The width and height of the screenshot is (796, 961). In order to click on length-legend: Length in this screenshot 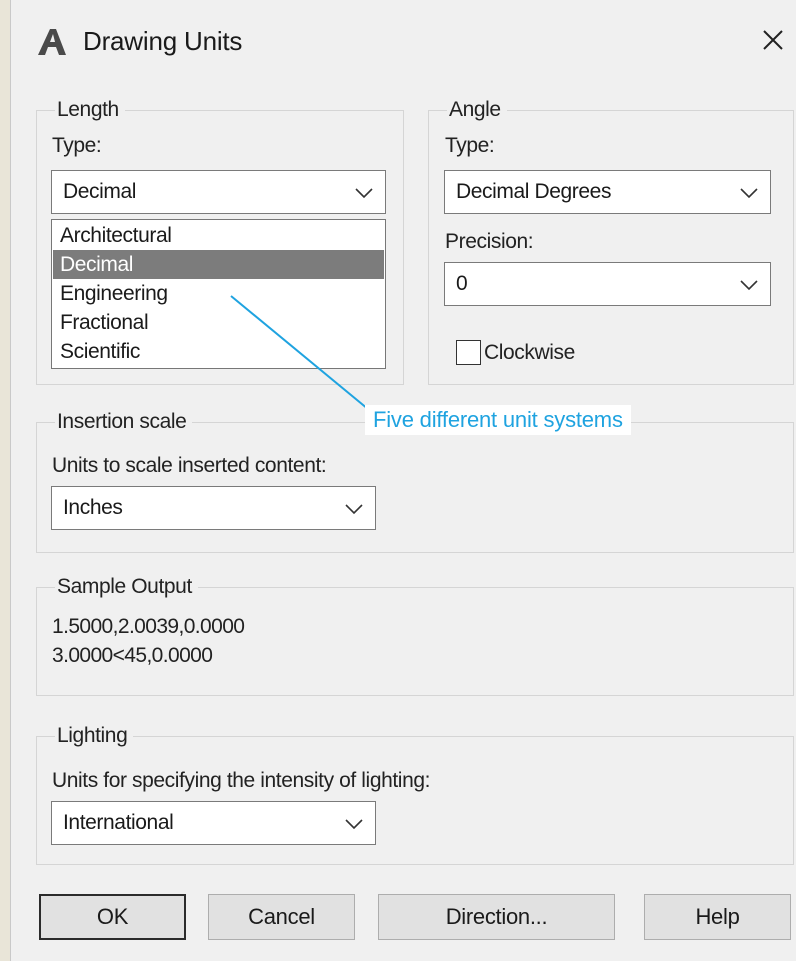, I will do `click(90, 110)`.